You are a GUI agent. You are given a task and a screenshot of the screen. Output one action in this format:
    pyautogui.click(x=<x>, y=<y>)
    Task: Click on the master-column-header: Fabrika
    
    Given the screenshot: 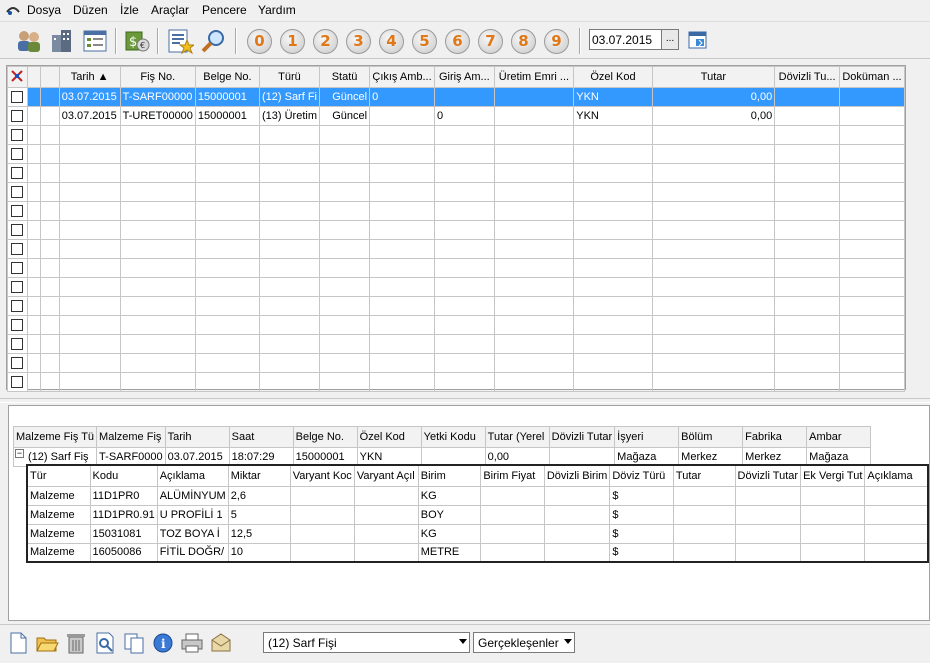 What is the action you would take?
    pyautogui.click(x=775, y=437)
    